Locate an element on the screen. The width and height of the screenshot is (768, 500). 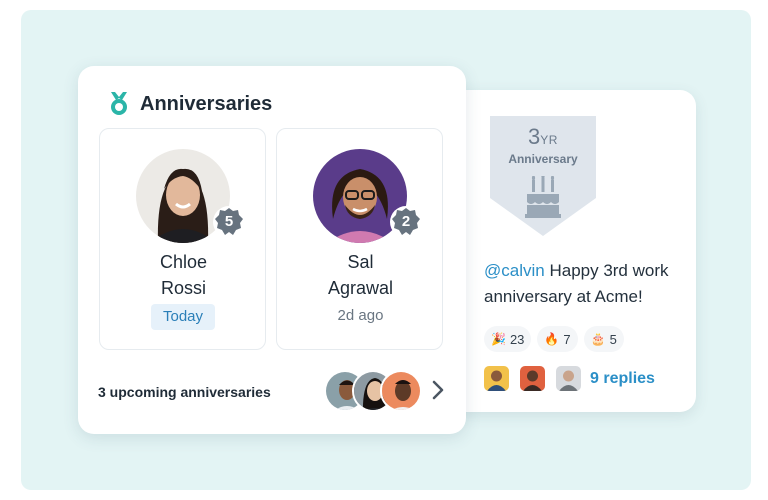
replies-link: 9 replies is located at coordinates (622, 379).